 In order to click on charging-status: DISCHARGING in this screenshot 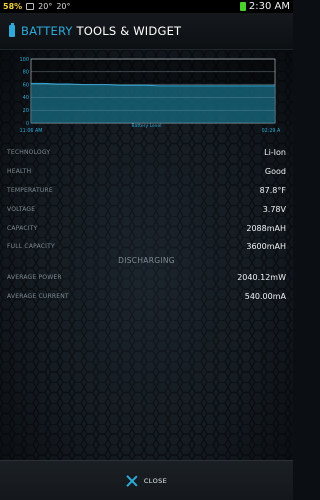, I will do `click(146, 260)`.